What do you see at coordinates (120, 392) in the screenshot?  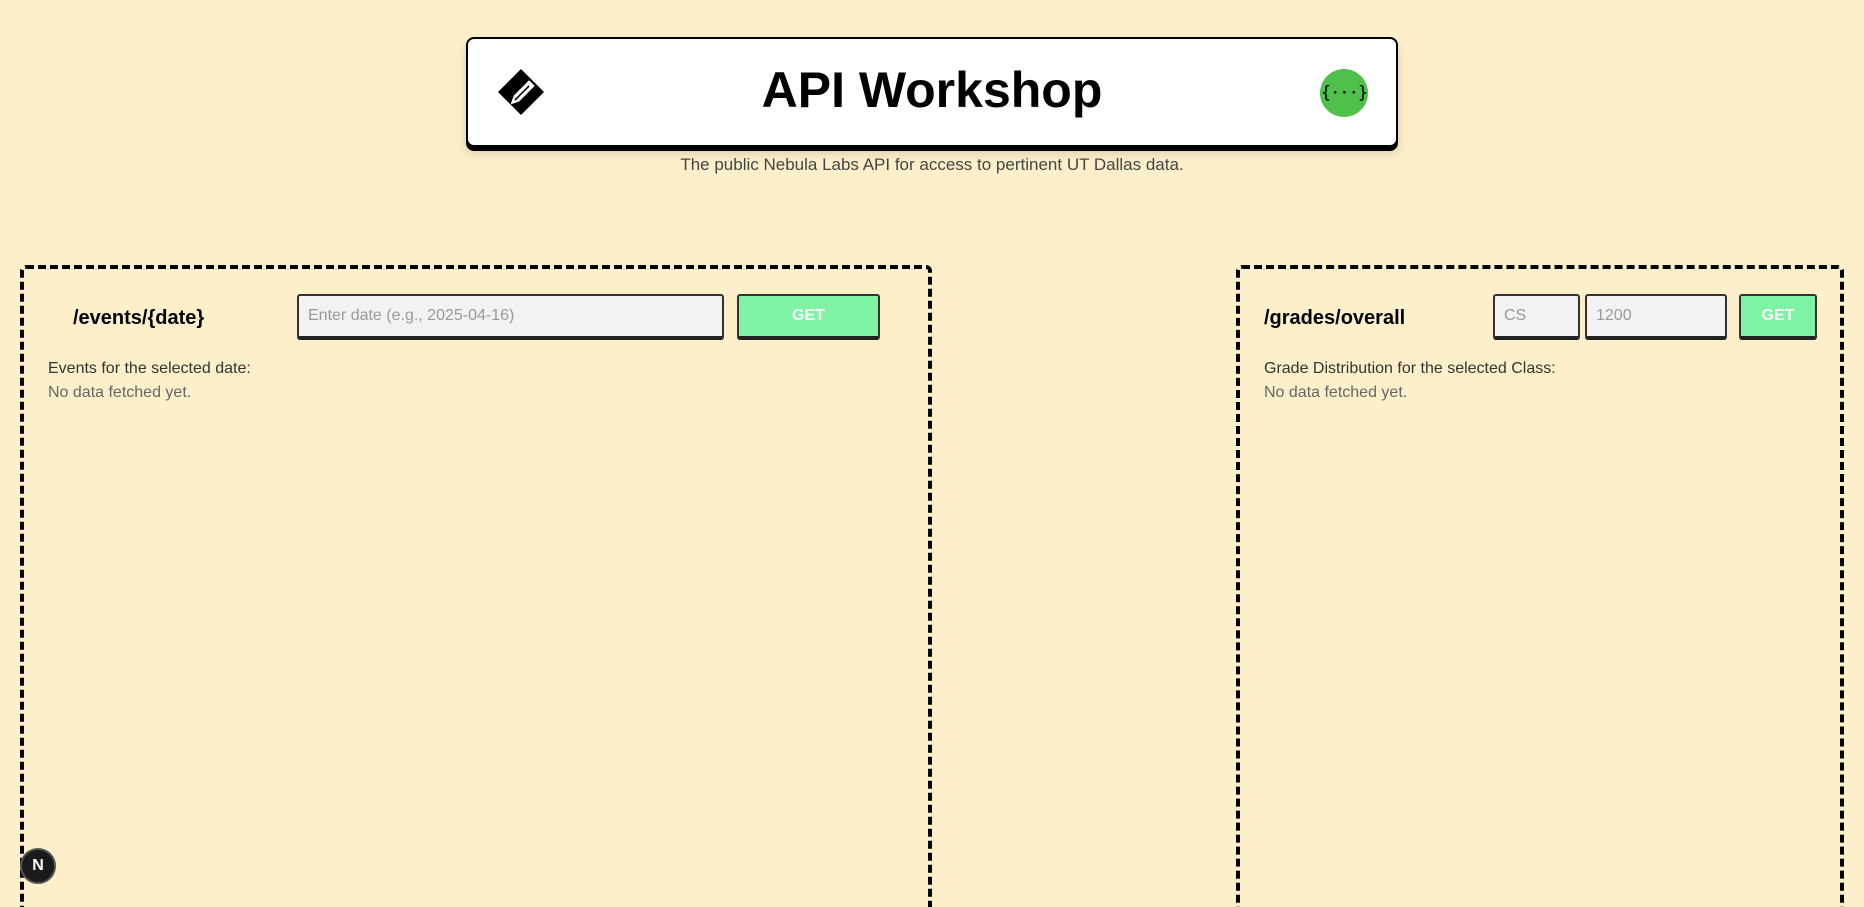 I see `events-status: No data fetched yet.` at bounding box center [120, 392].